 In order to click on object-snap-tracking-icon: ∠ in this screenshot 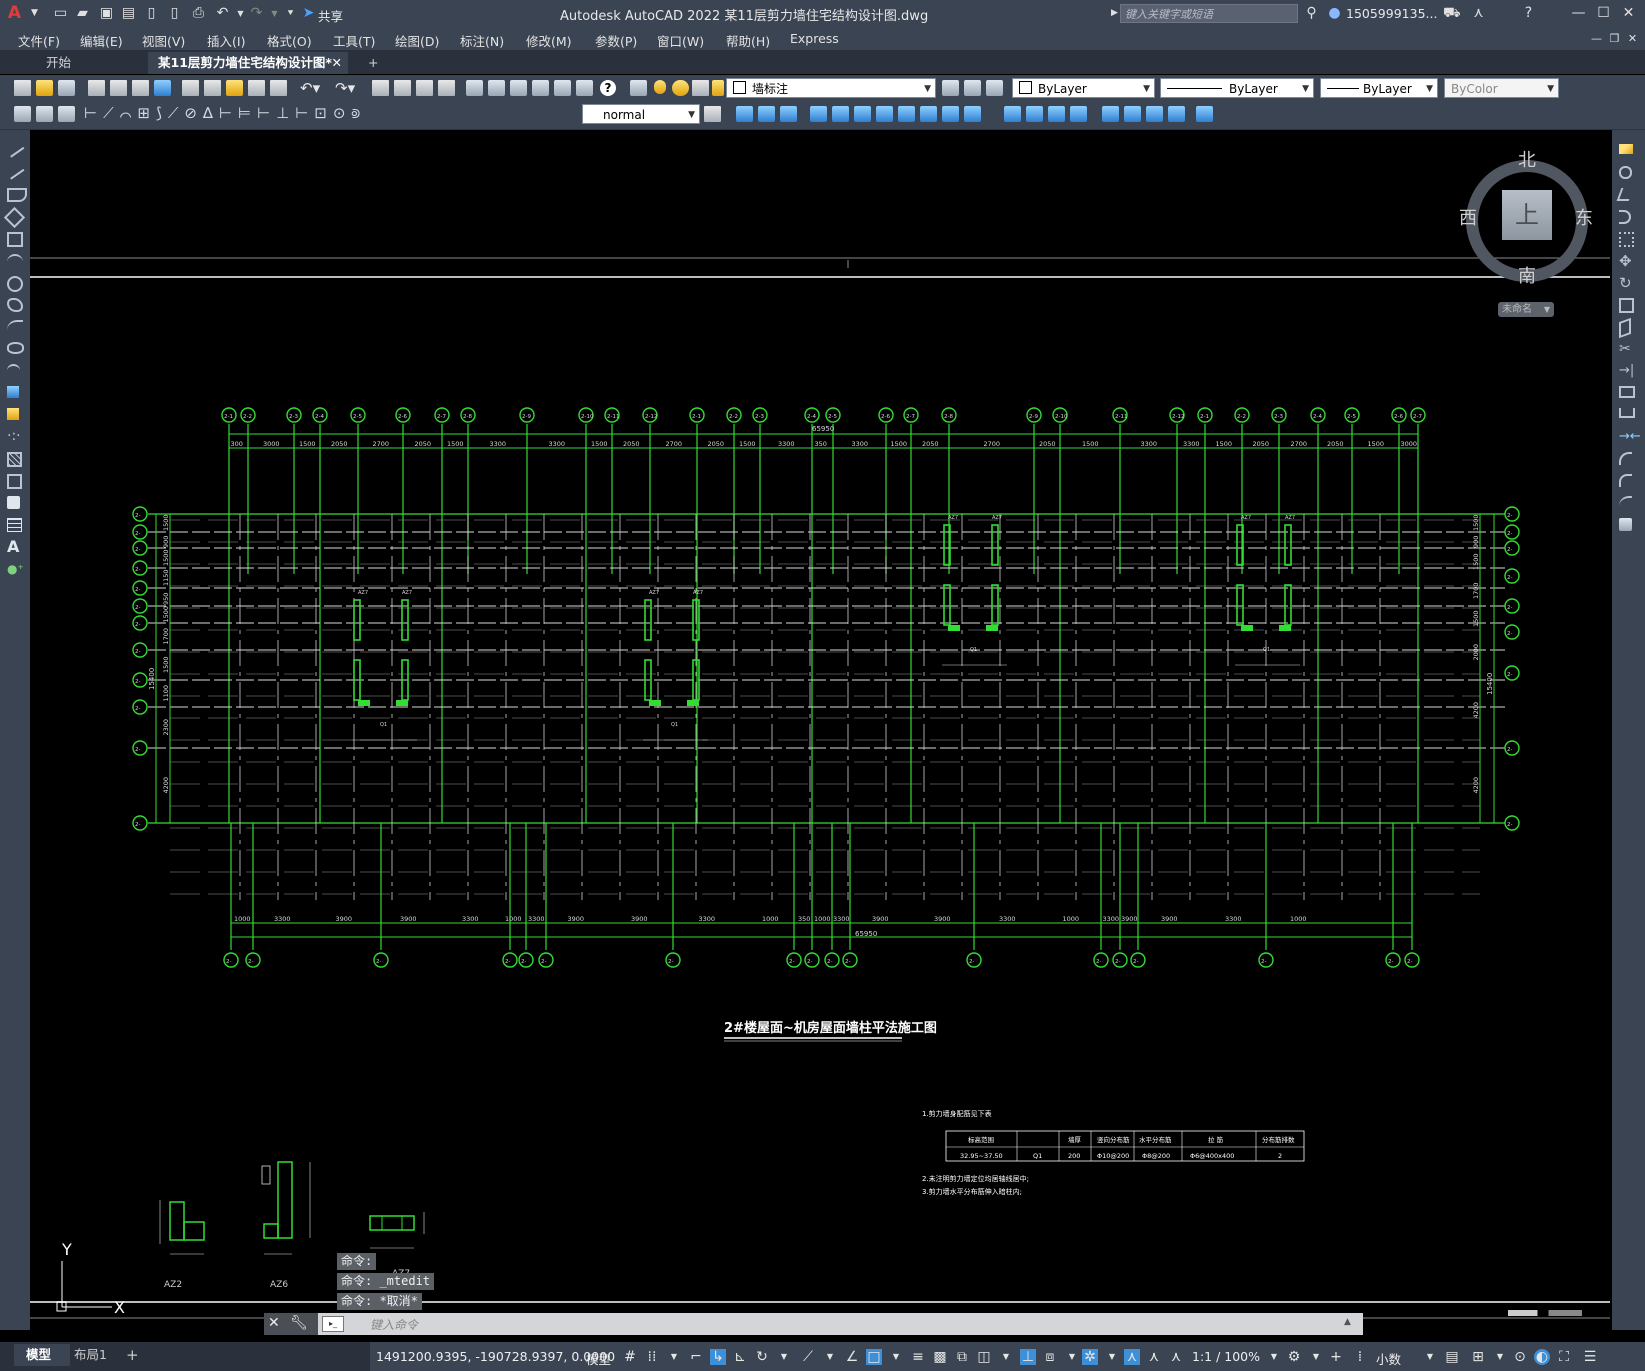, I will do `click(852, 1357)`.